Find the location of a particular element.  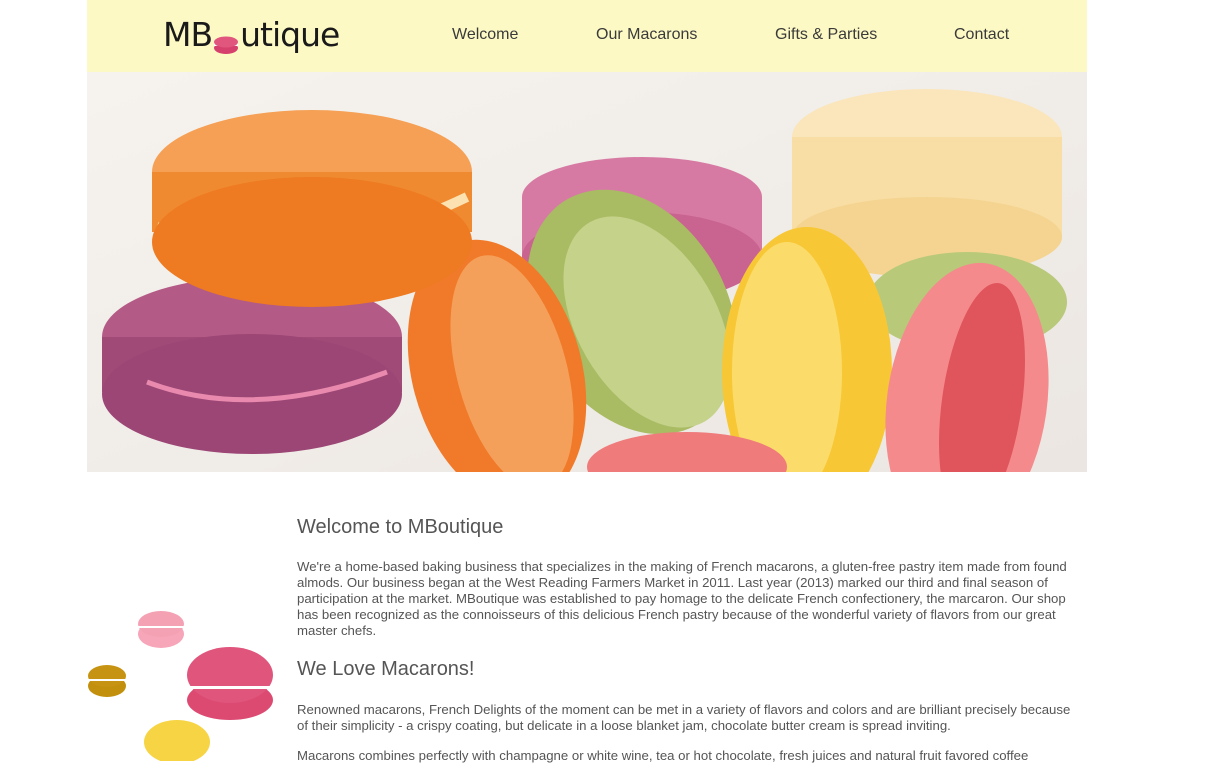

macaron-orange-large is located at coordinates (312, 208).